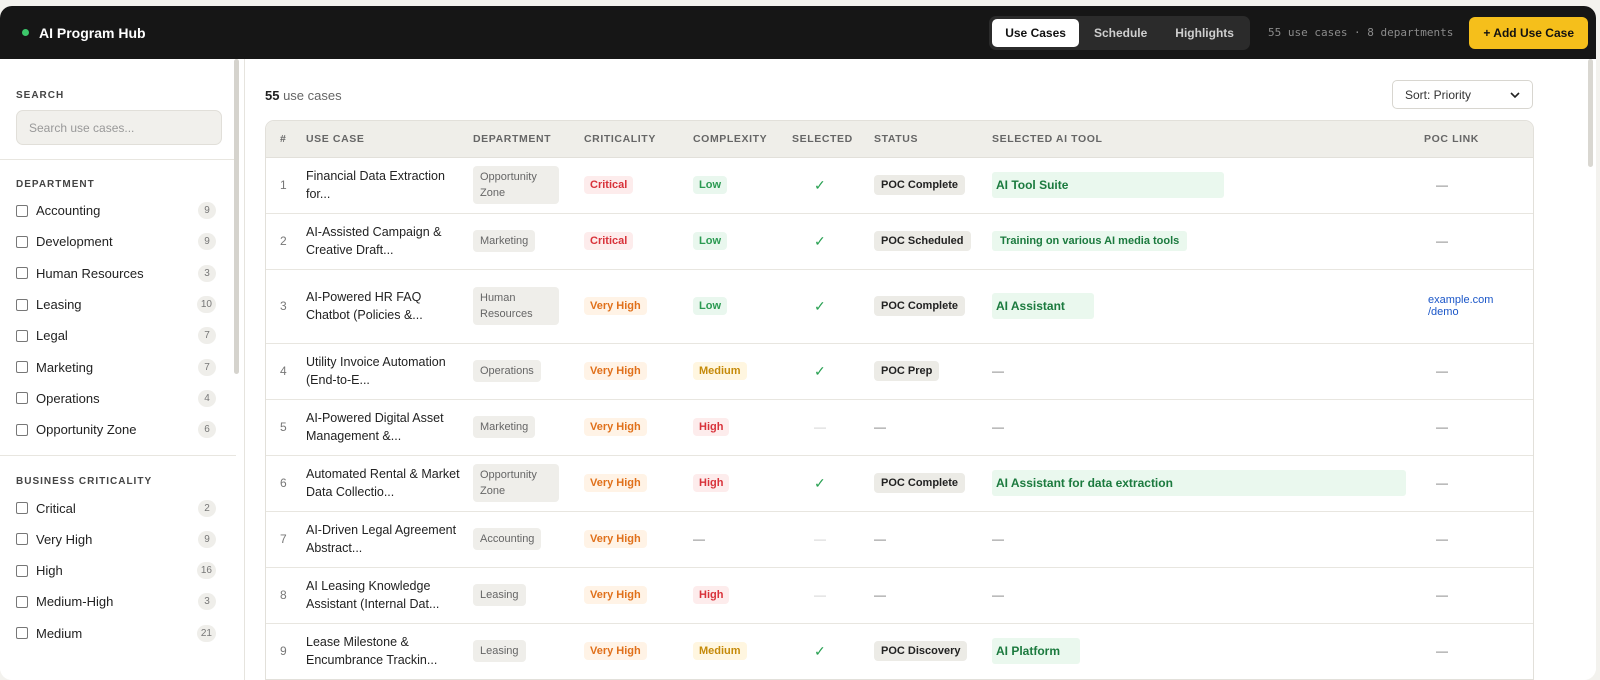 Image resolution: width=1600 pixels, height=680 pixels. I want to click on department-filter-item: Legal 7, so click(122, 335).